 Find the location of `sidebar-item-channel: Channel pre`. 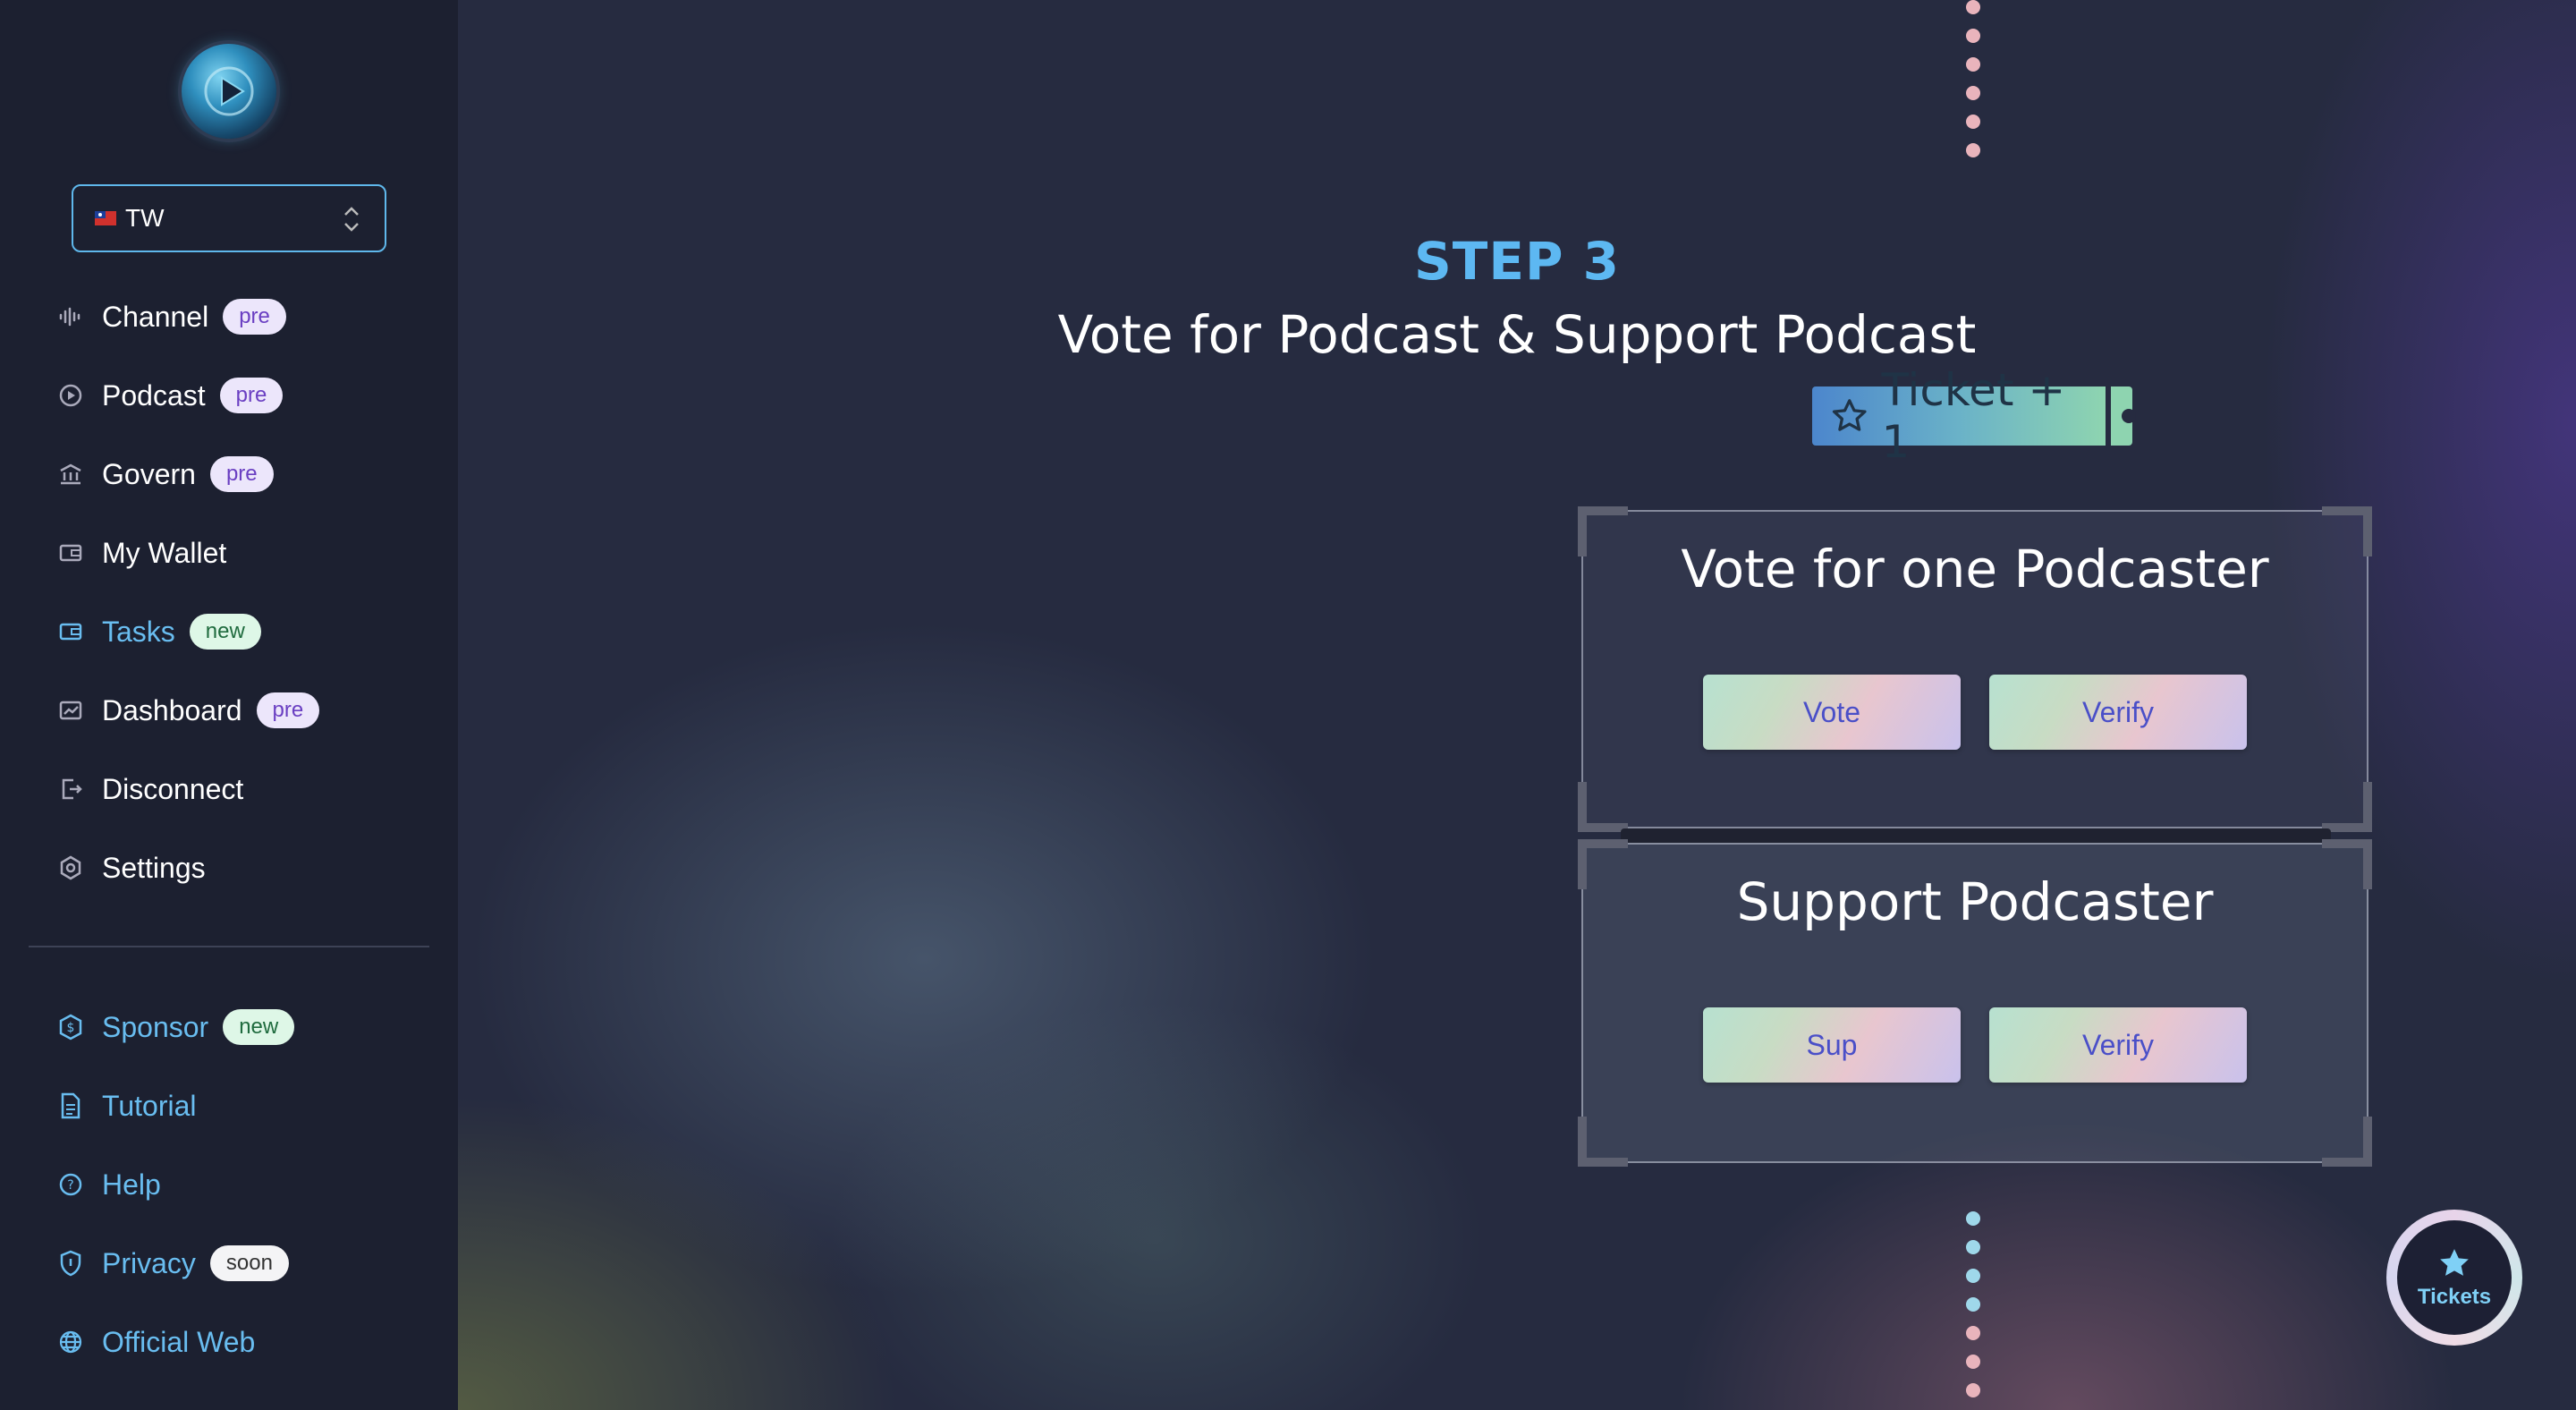

sidebar-item-channel: Channel pre is located at coordinates (171, 317).